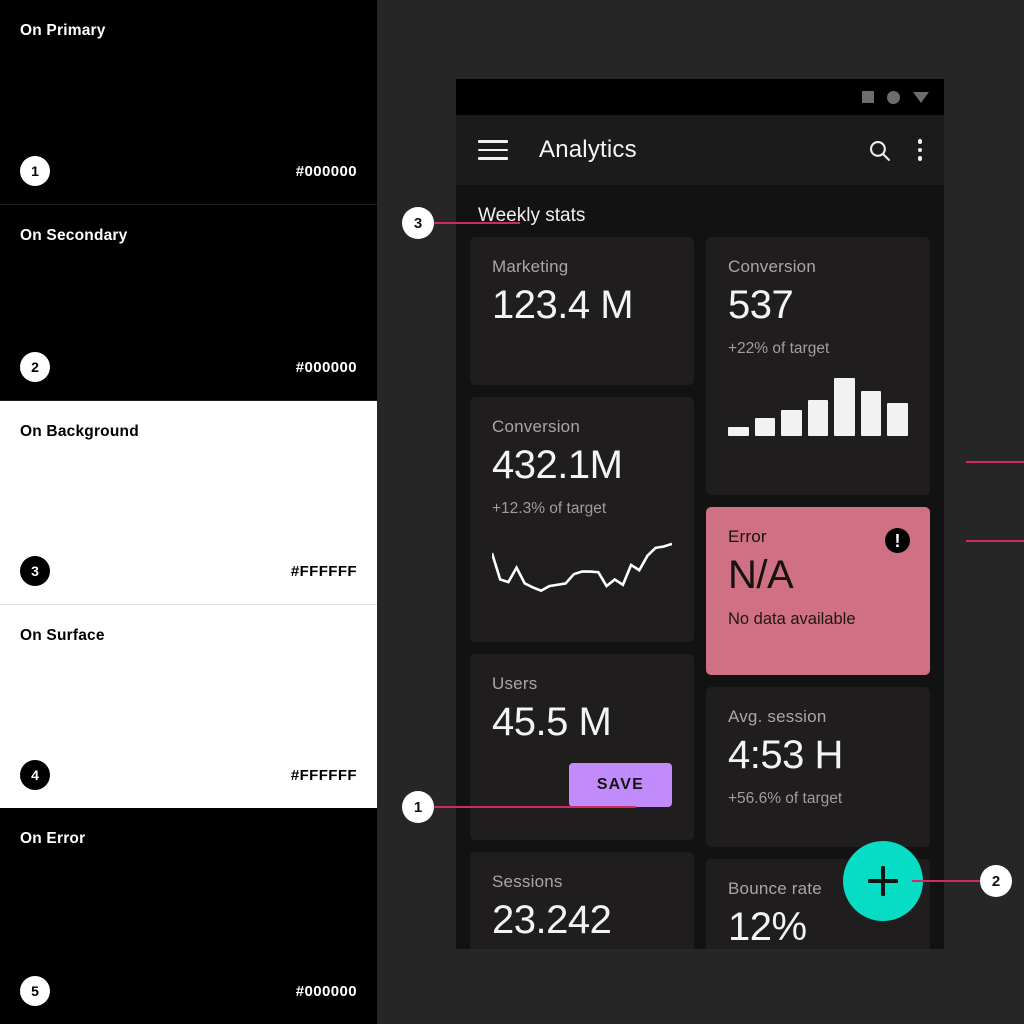 The image size is (1024, 1024). I want to click on swatch-marker: 1, so click(35, 171).